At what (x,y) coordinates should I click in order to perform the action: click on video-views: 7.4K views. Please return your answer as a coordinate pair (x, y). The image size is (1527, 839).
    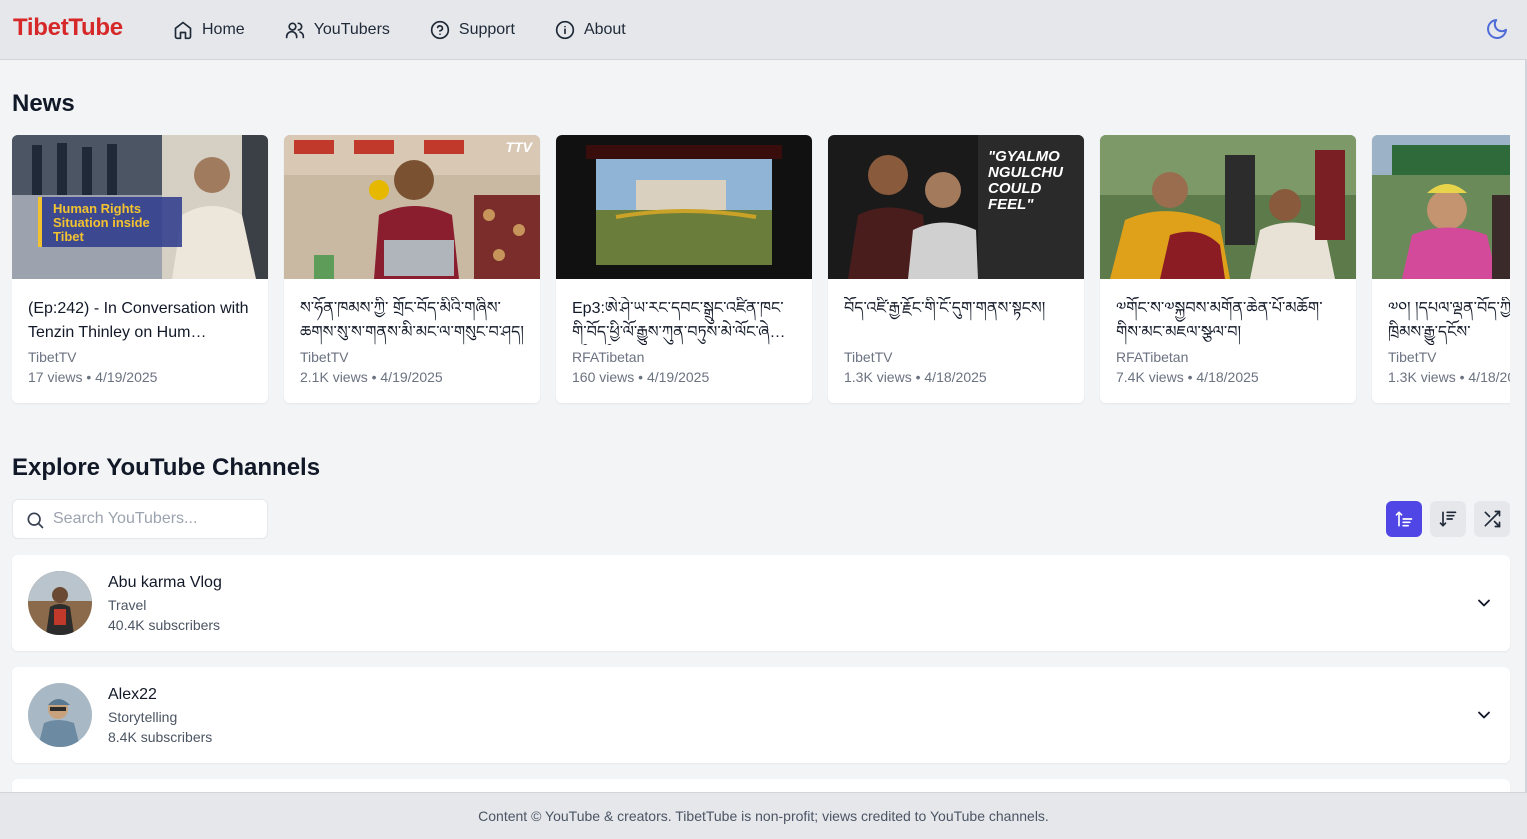
    Looking at the image, I should click on (1150, 377).